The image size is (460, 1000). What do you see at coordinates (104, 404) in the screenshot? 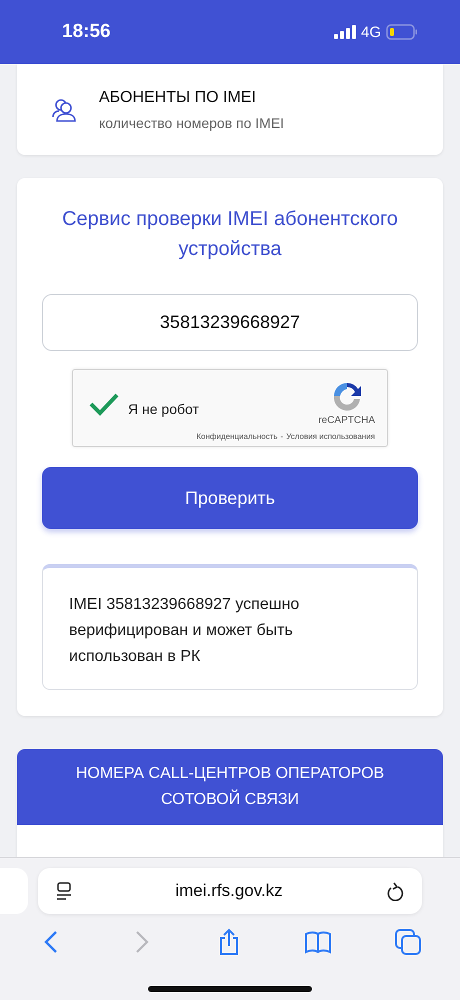
I see `checkmark-icon` at bounding box center [104, 404].